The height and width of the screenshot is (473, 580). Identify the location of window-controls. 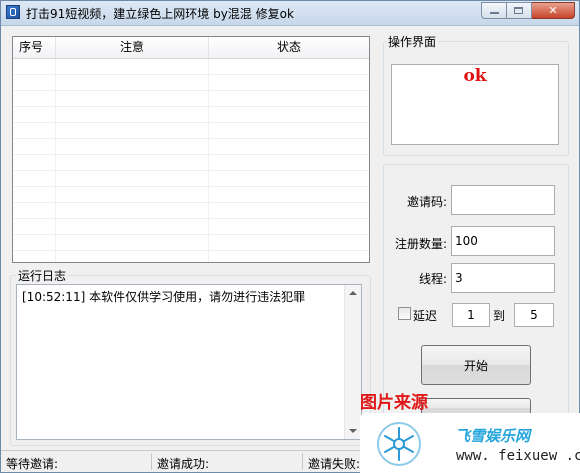
(528, 10).